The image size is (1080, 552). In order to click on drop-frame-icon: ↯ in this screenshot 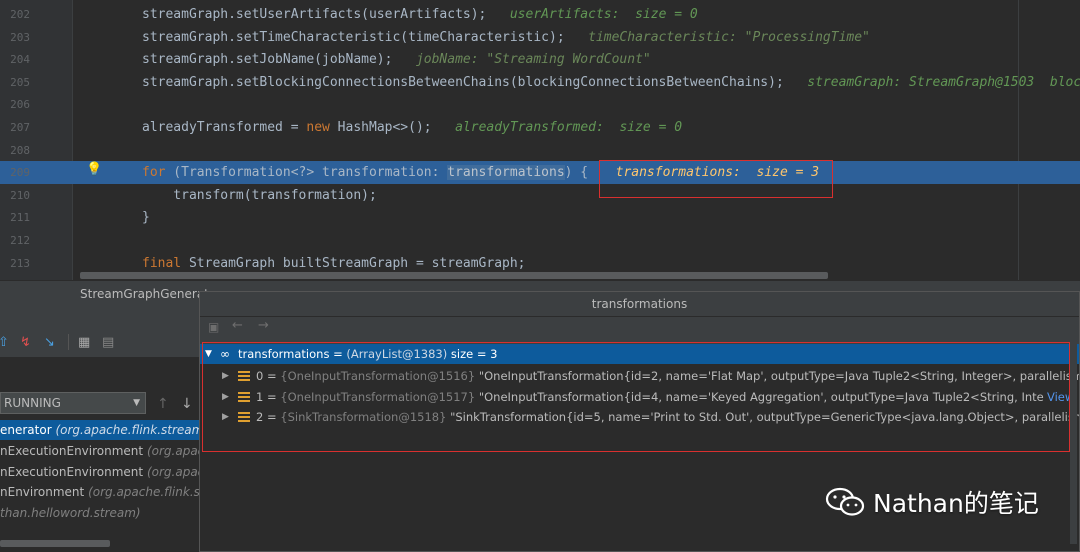, I will do `click(25, 342)`.